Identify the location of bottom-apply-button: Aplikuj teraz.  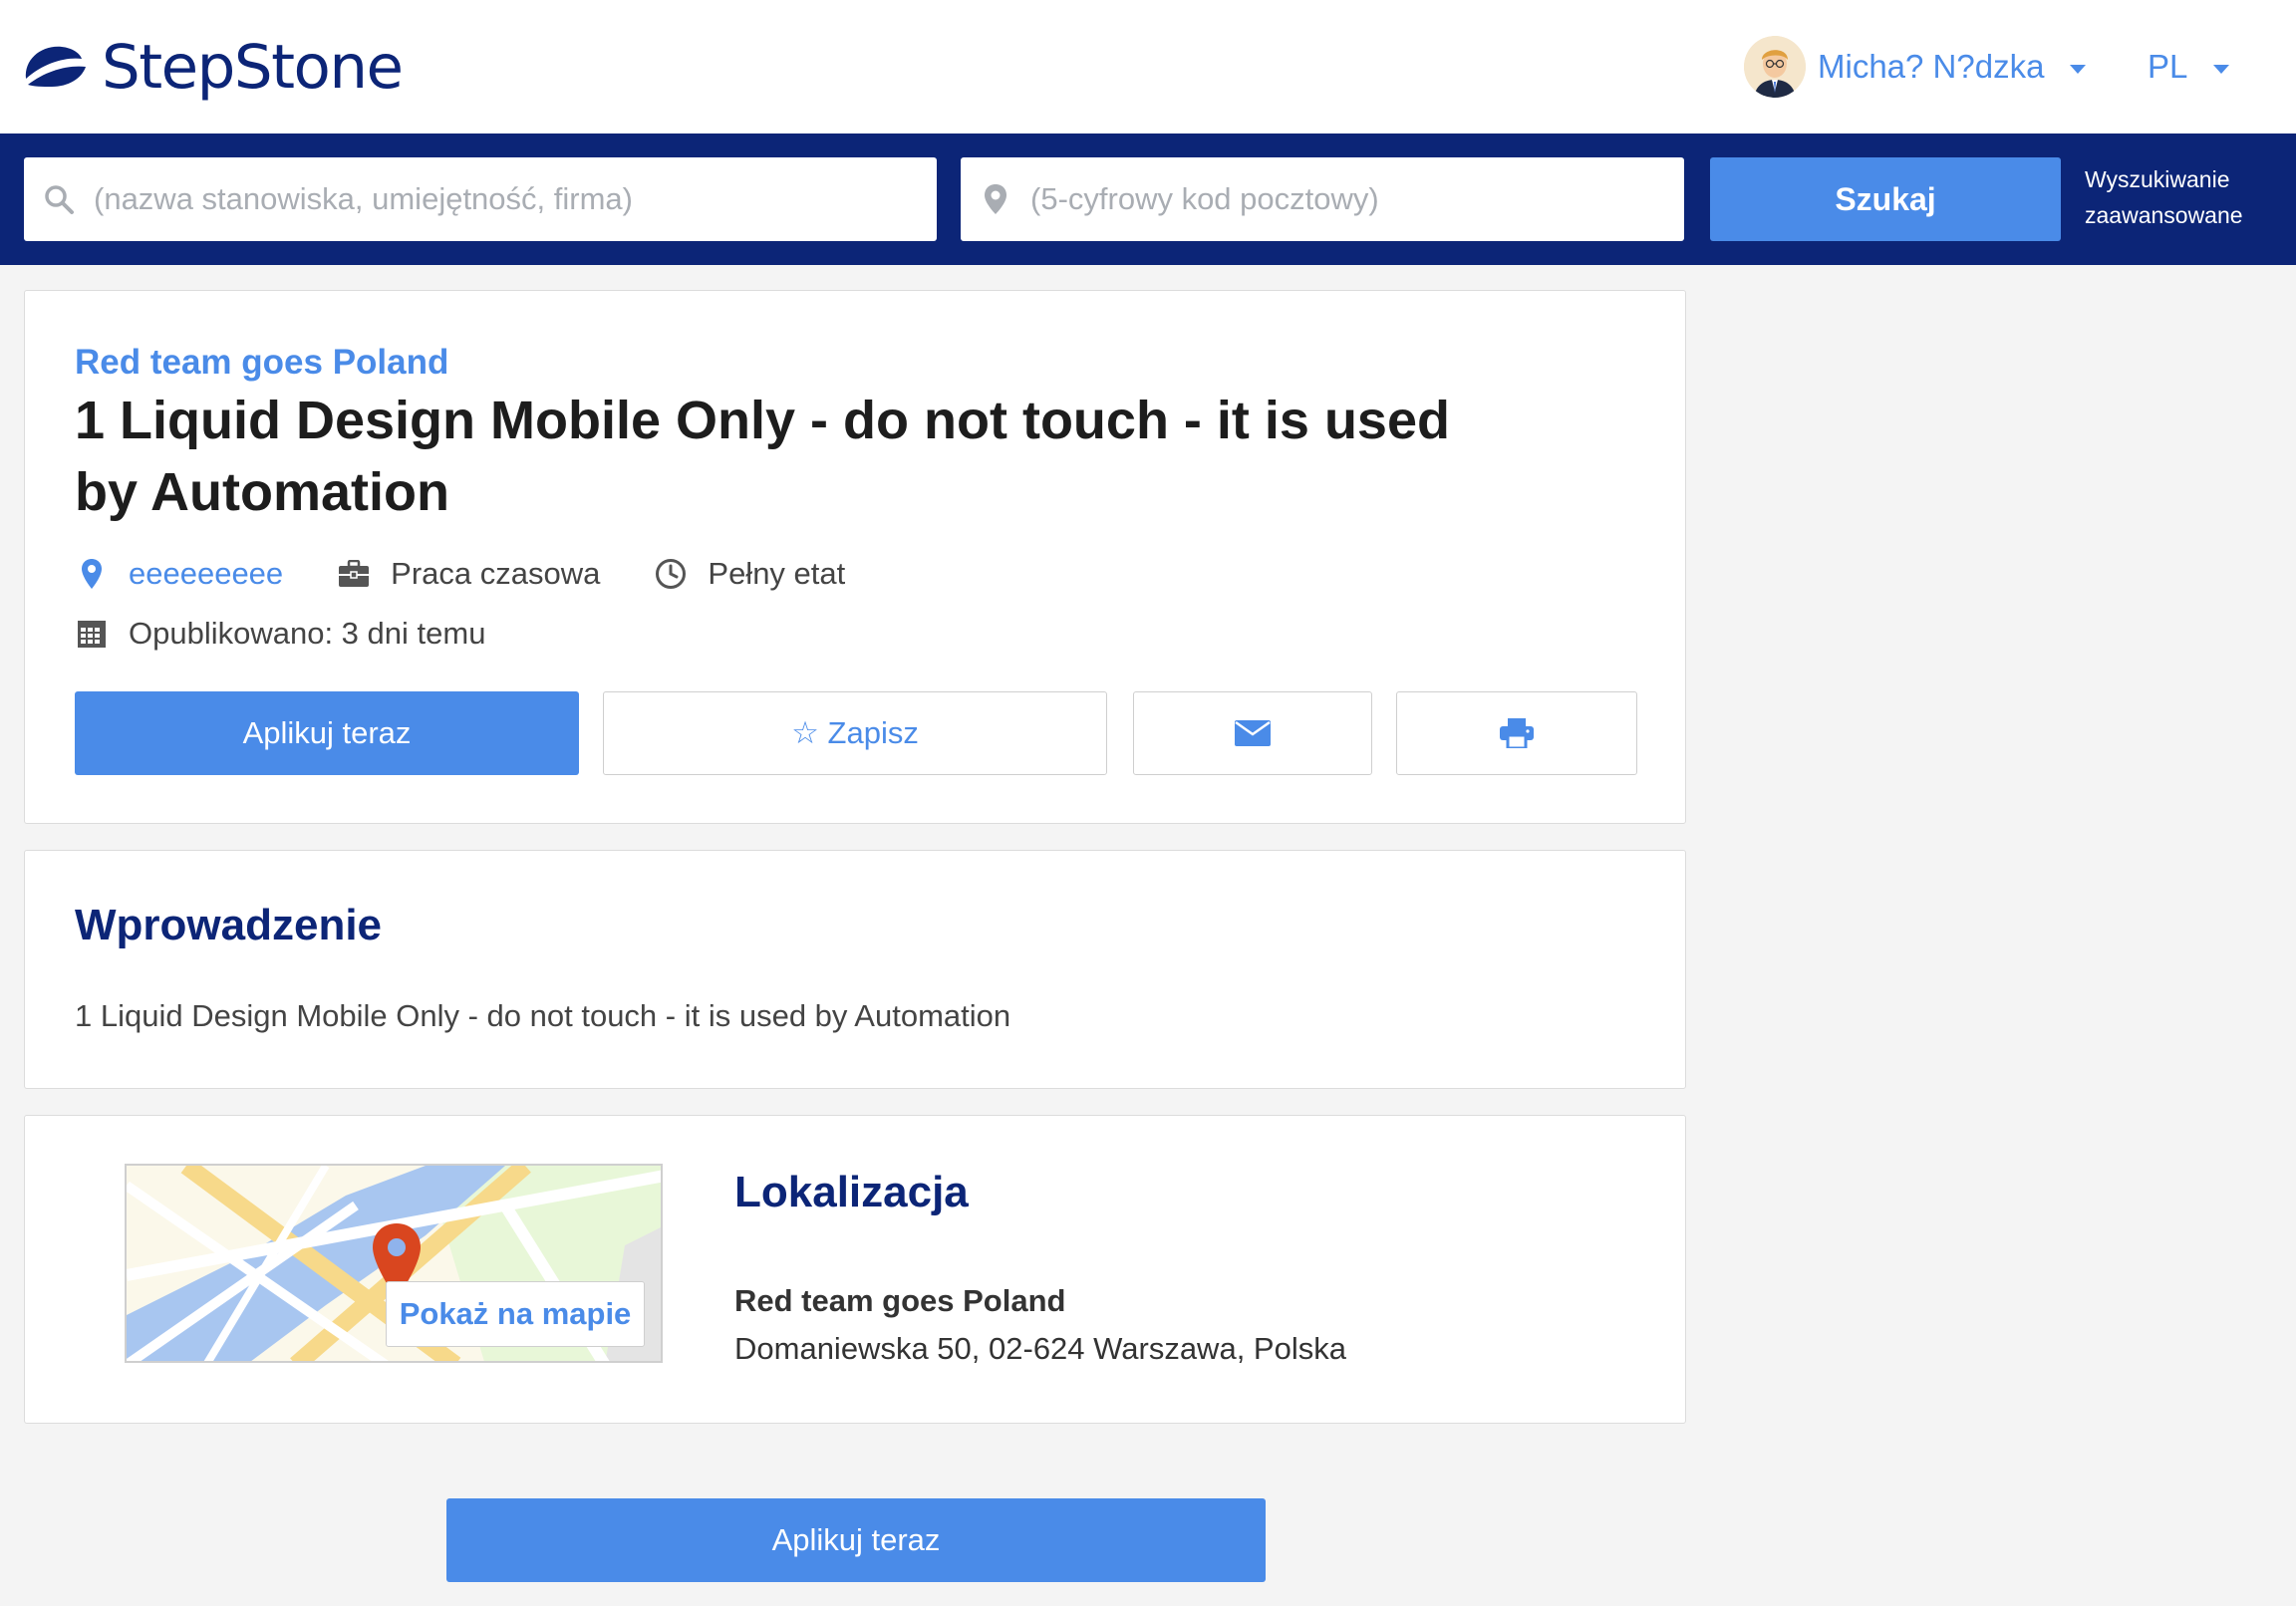
(856, 1540).